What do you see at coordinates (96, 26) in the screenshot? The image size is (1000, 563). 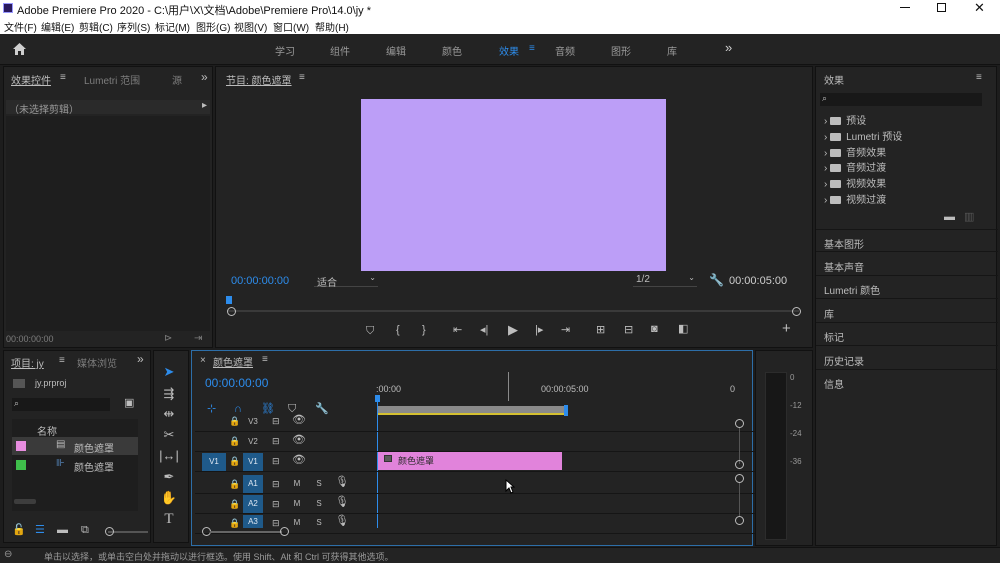 I see `menu-clip: 剪辑(C)` at bounding box center [96, 26].